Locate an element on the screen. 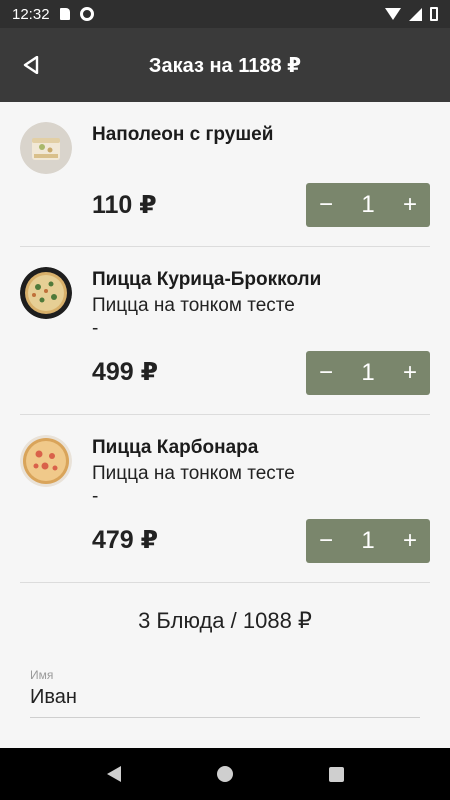 Image resolution: width=450 pixels, height=800 pixels. dessert-thumbnail is located at coordinates (46, 148).